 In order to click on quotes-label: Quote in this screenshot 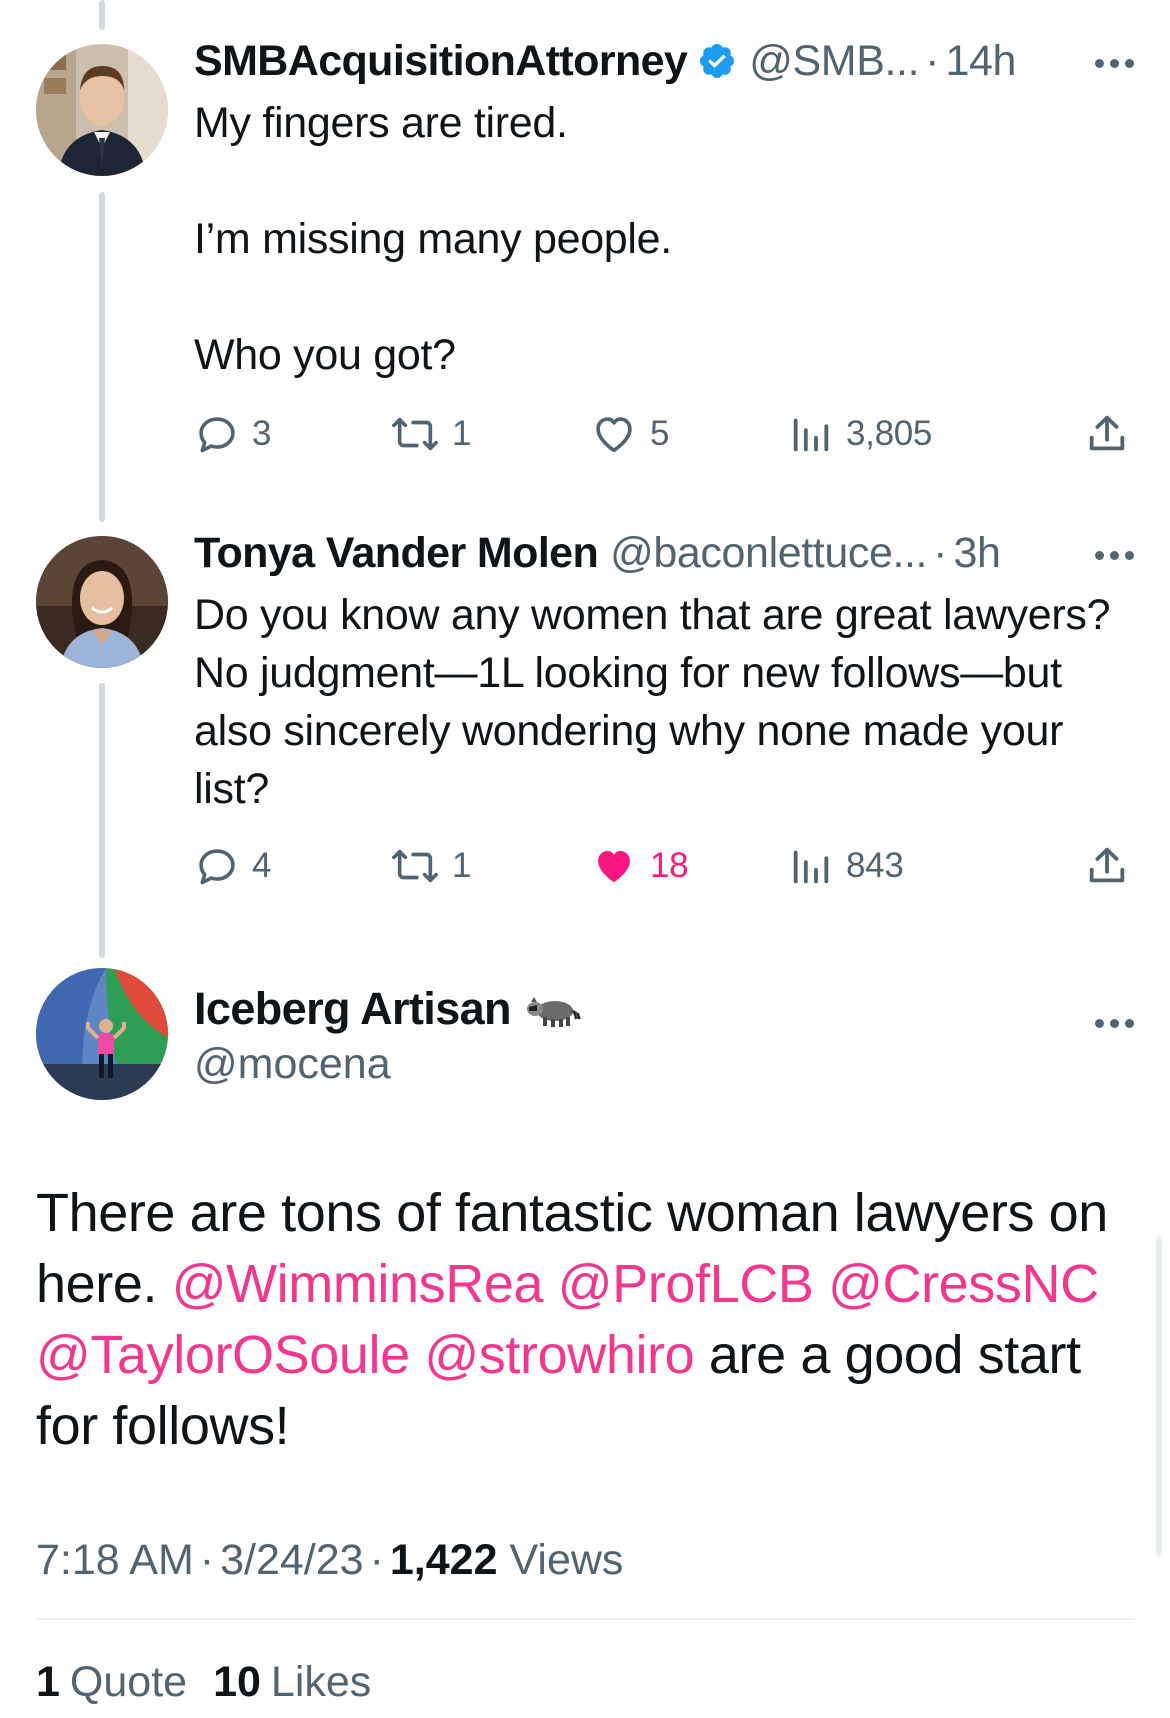, I will do `click(128, 1681)`.